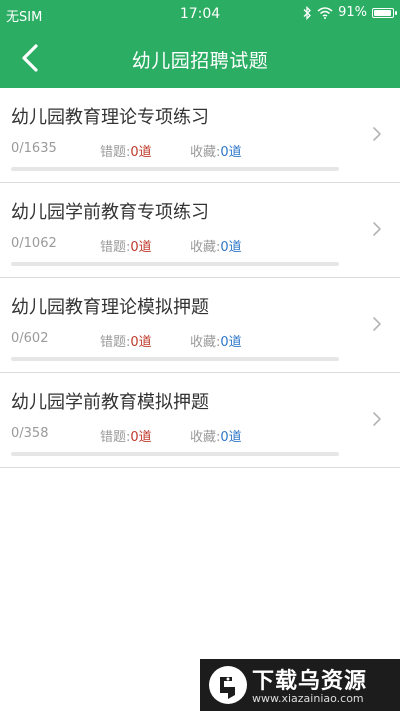 This screenshot has height=711, width=400. I want to click on item-title: 幼儿园学前教育专项练习, so click(110, 212).